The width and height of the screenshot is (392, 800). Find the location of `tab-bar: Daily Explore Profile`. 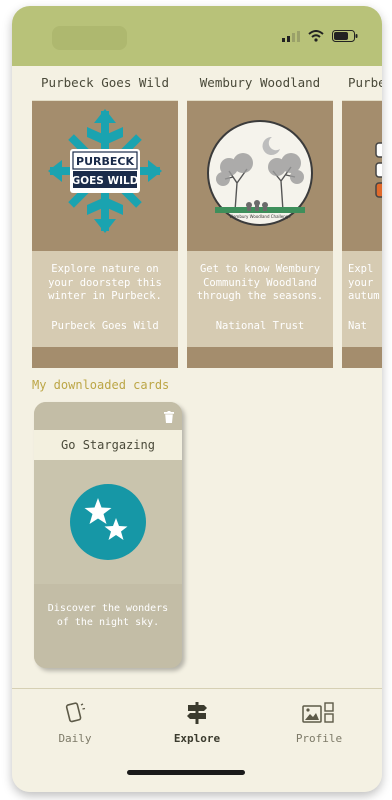

tab-bar: Daily Explore Profile is located at coordinates (197, 740).